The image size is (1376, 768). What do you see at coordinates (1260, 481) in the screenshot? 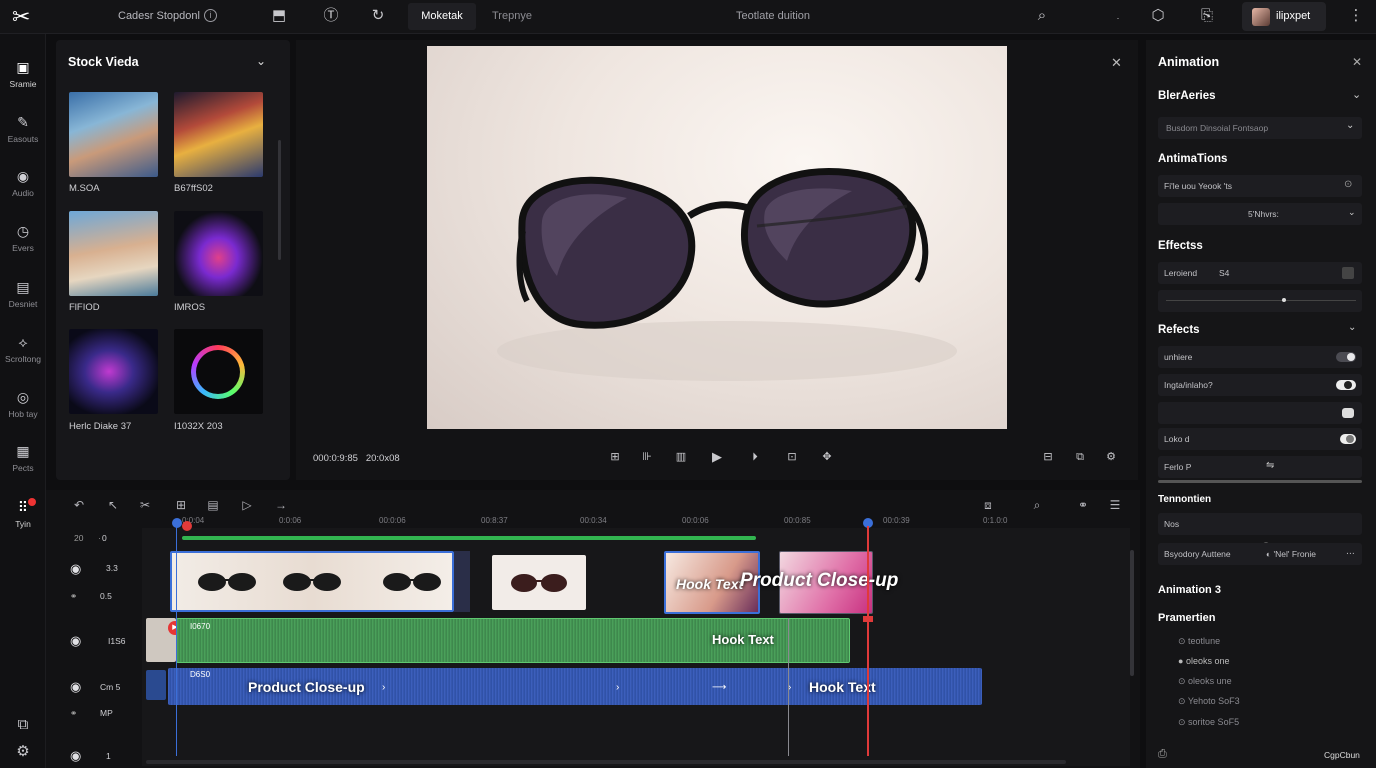
I see `slider-track` at bounding box center [1260, 481].